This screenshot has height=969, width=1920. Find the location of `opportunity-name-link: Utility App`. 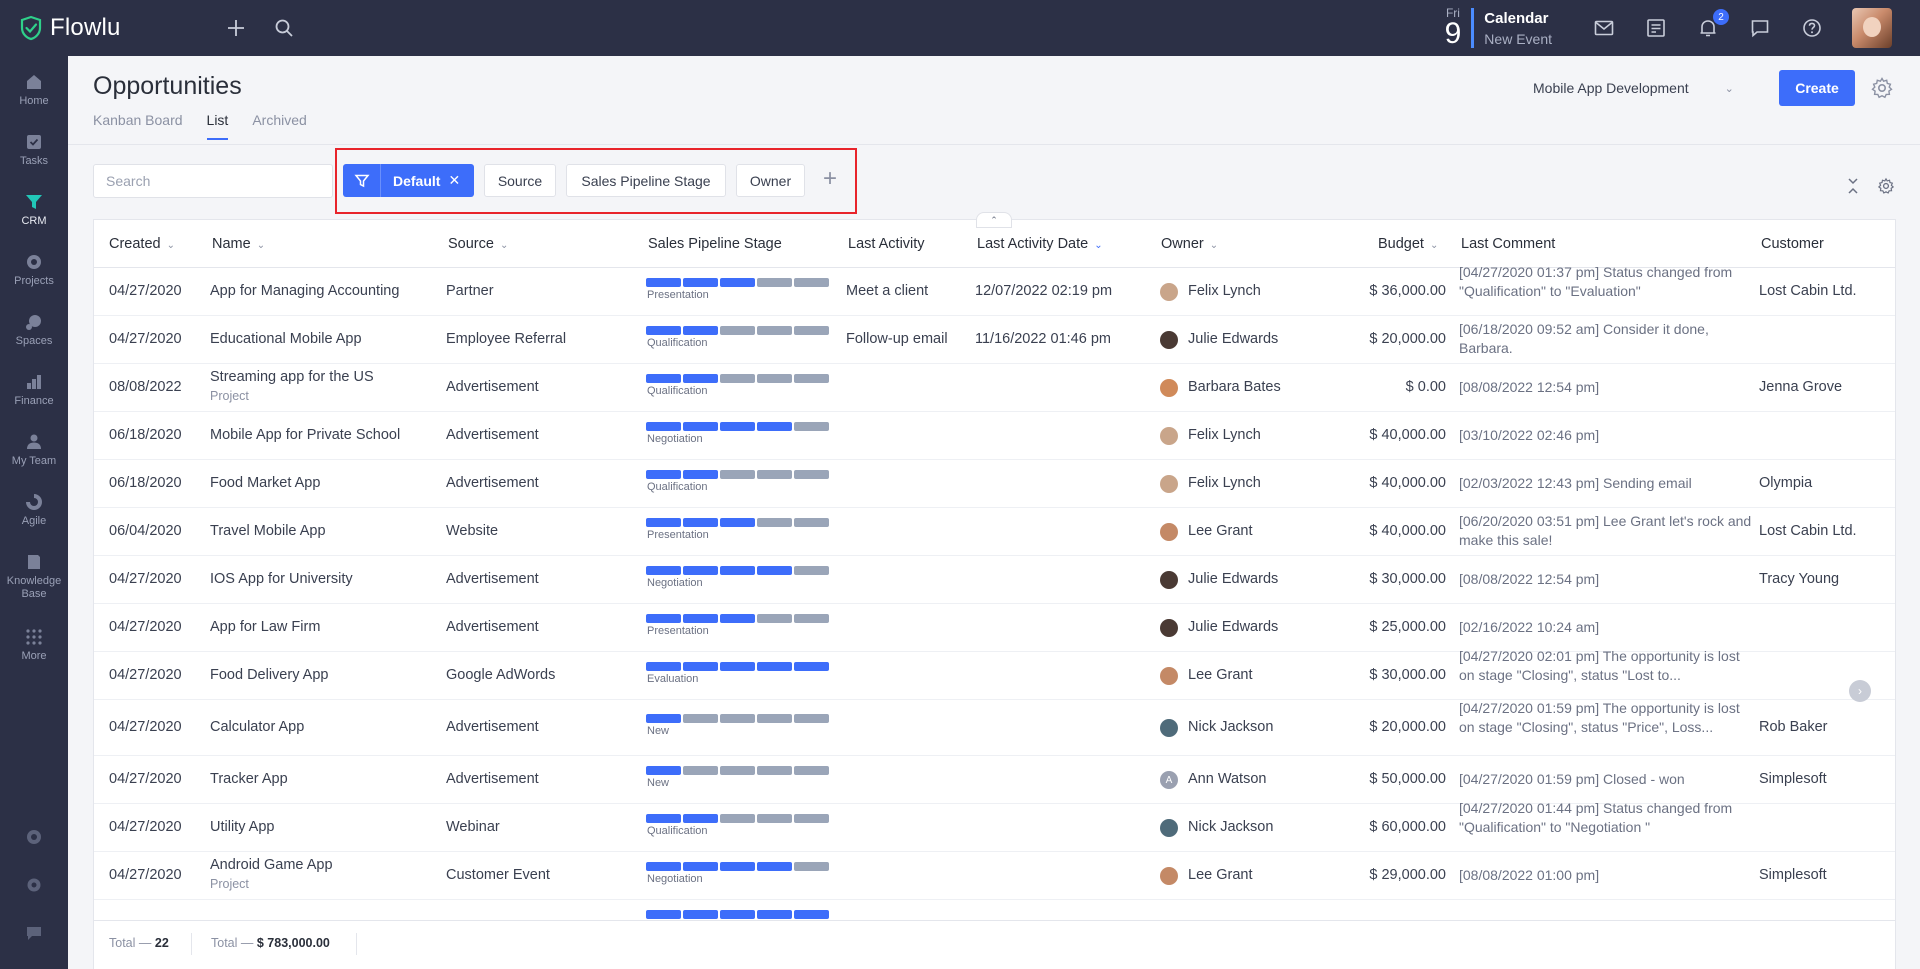

opportunity-name-link: Utility App is located at coordinates (242, 827).